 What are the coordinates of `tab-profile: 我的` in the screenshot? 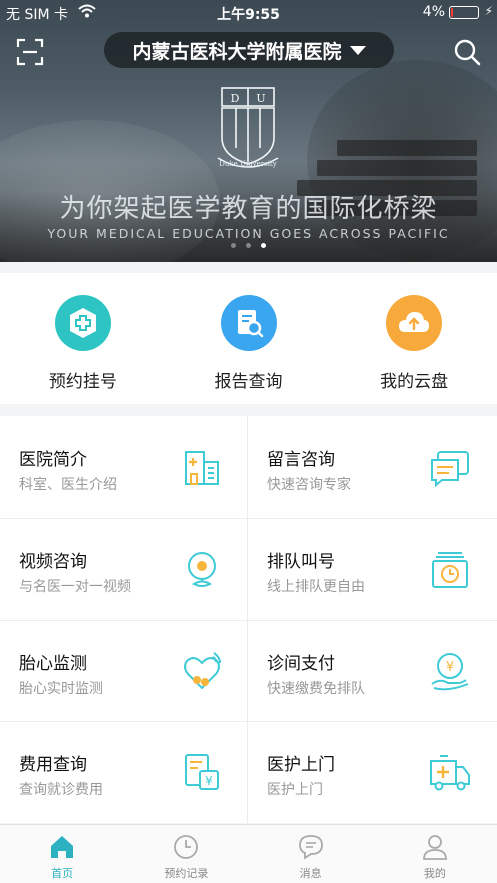 It's located at (435, 854).